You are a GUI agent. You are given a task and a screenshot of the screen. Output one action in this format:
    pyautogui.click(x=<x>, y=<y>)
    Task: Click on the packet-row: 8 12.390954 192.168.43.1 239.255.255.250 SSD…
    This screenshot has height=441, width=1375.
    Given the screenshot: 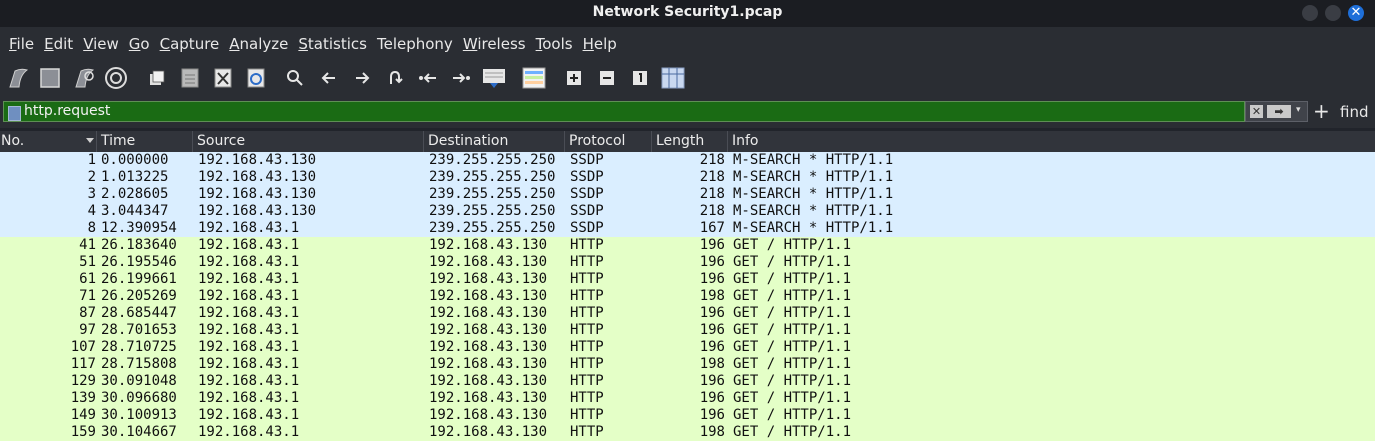 What is the action you would take?
    pyautogui.click(x=687, y=228)
    